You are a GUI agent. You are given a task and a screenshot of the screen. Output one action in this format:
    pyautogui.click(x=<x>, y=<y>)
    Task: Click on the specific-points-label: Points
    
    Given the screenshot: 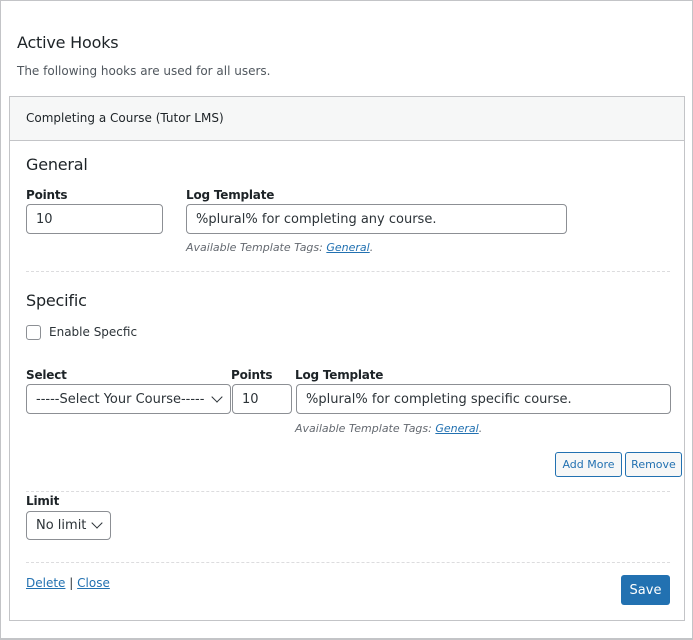 What is the action you would take?
    pyautogui.click(x=252, y=375)
    